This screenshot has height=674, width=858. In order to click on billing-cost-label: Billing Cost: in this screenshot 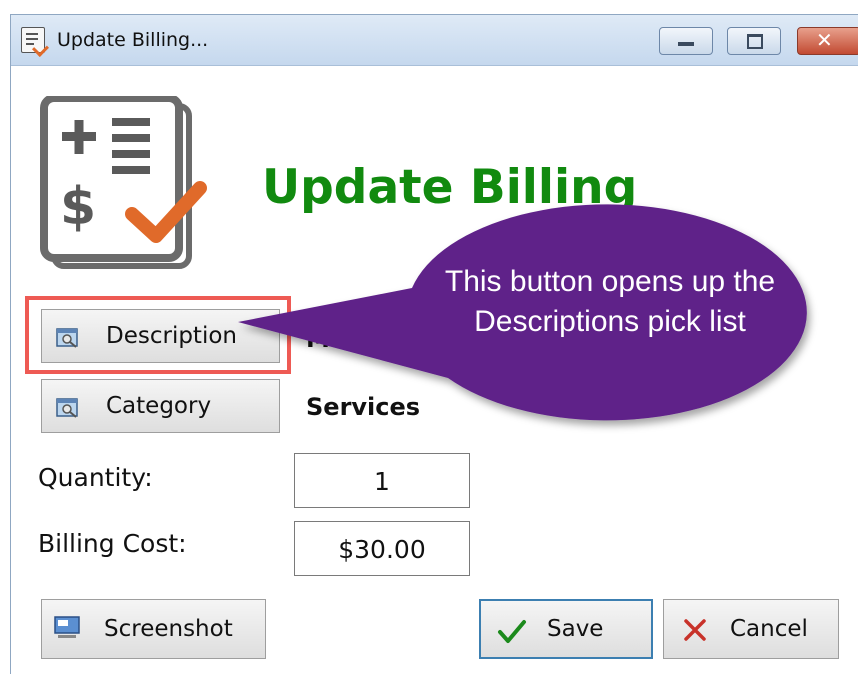, I will do `click(112, 543)`.